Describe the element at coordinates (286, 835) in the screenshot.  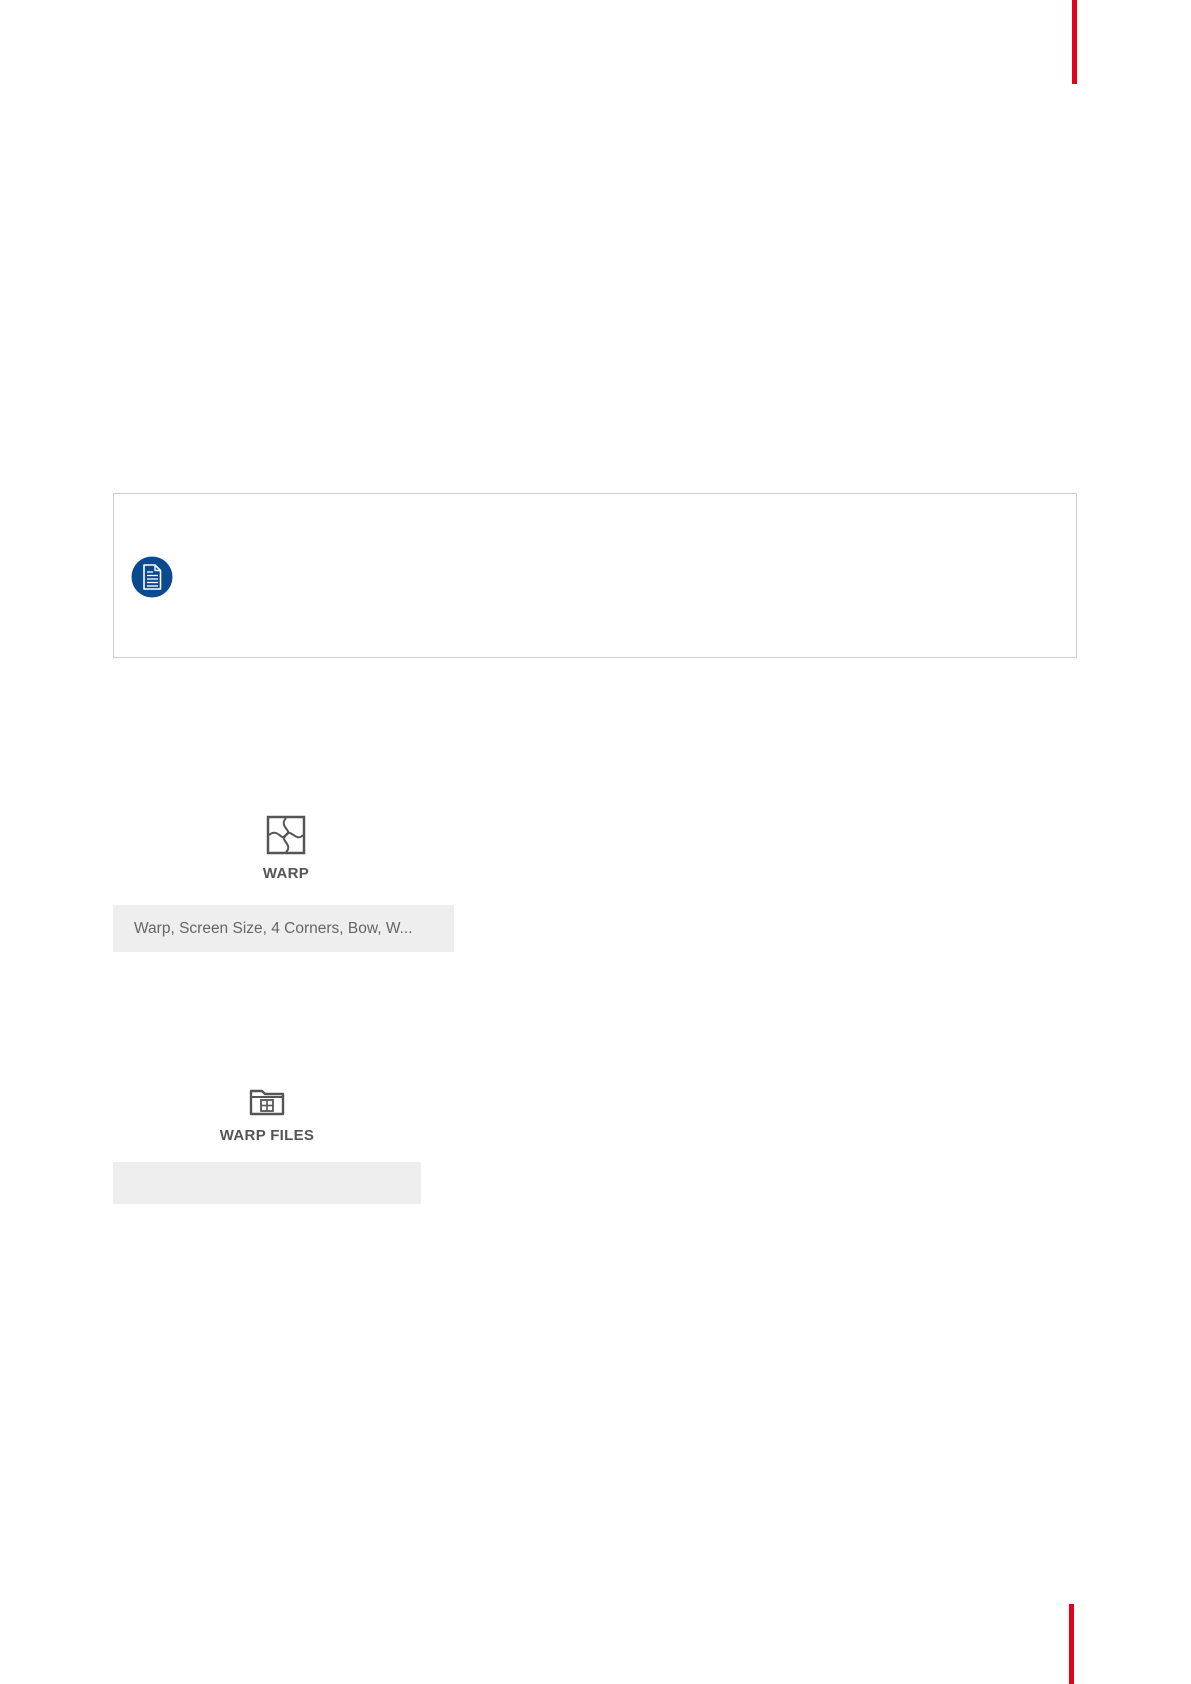
I see `warp-icon` at that location.